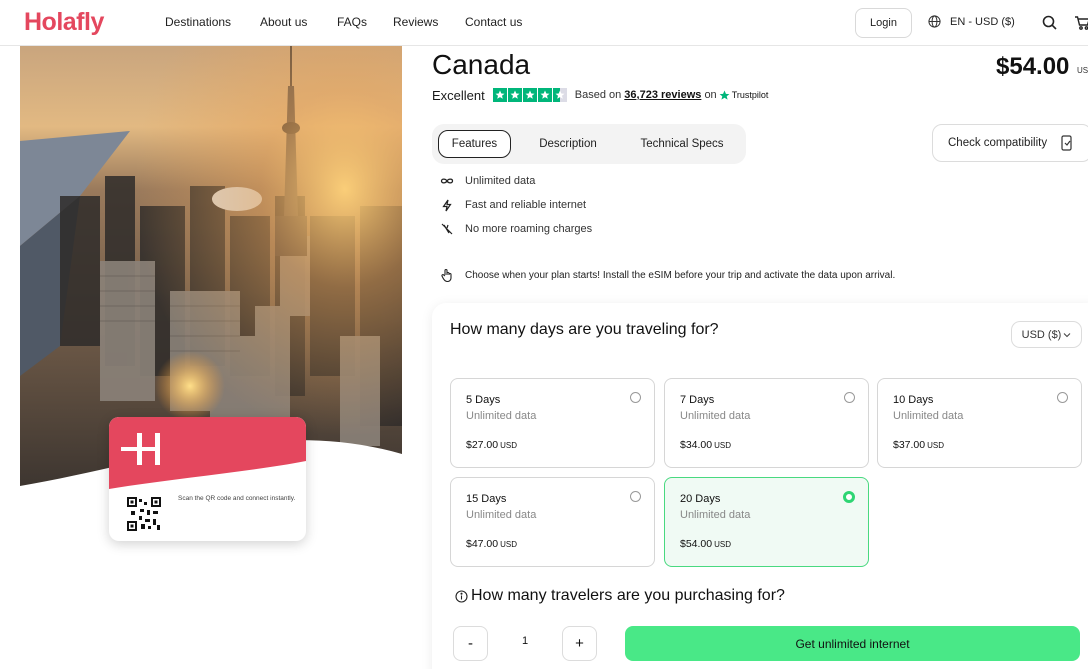 The width and height of the screenshot is (1088, 669). Describe the element at coordinates (697, 400) in the screenshot. I see `plan-name: 7 Days` at that location.